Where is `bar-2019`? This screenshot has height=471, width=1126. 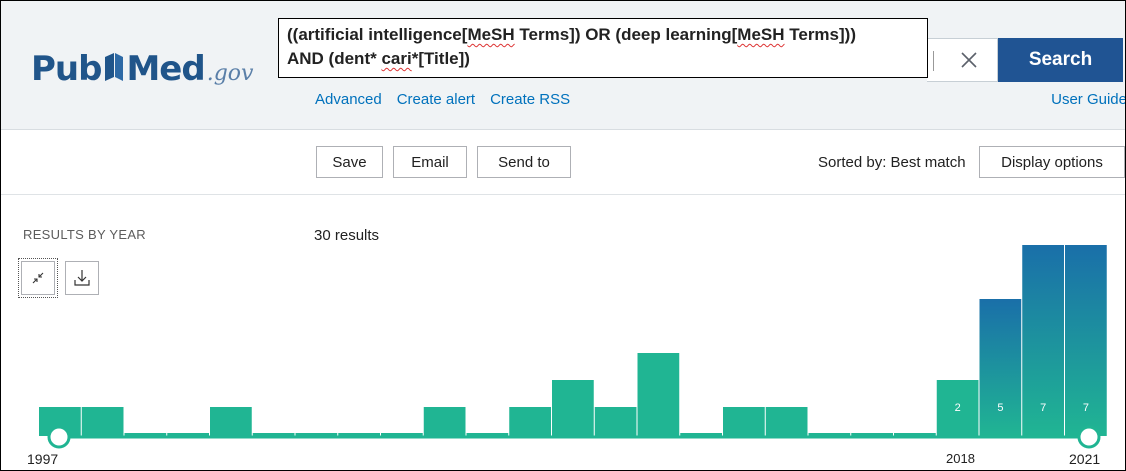
bar-2019 is located at coordinates (1000, 367).